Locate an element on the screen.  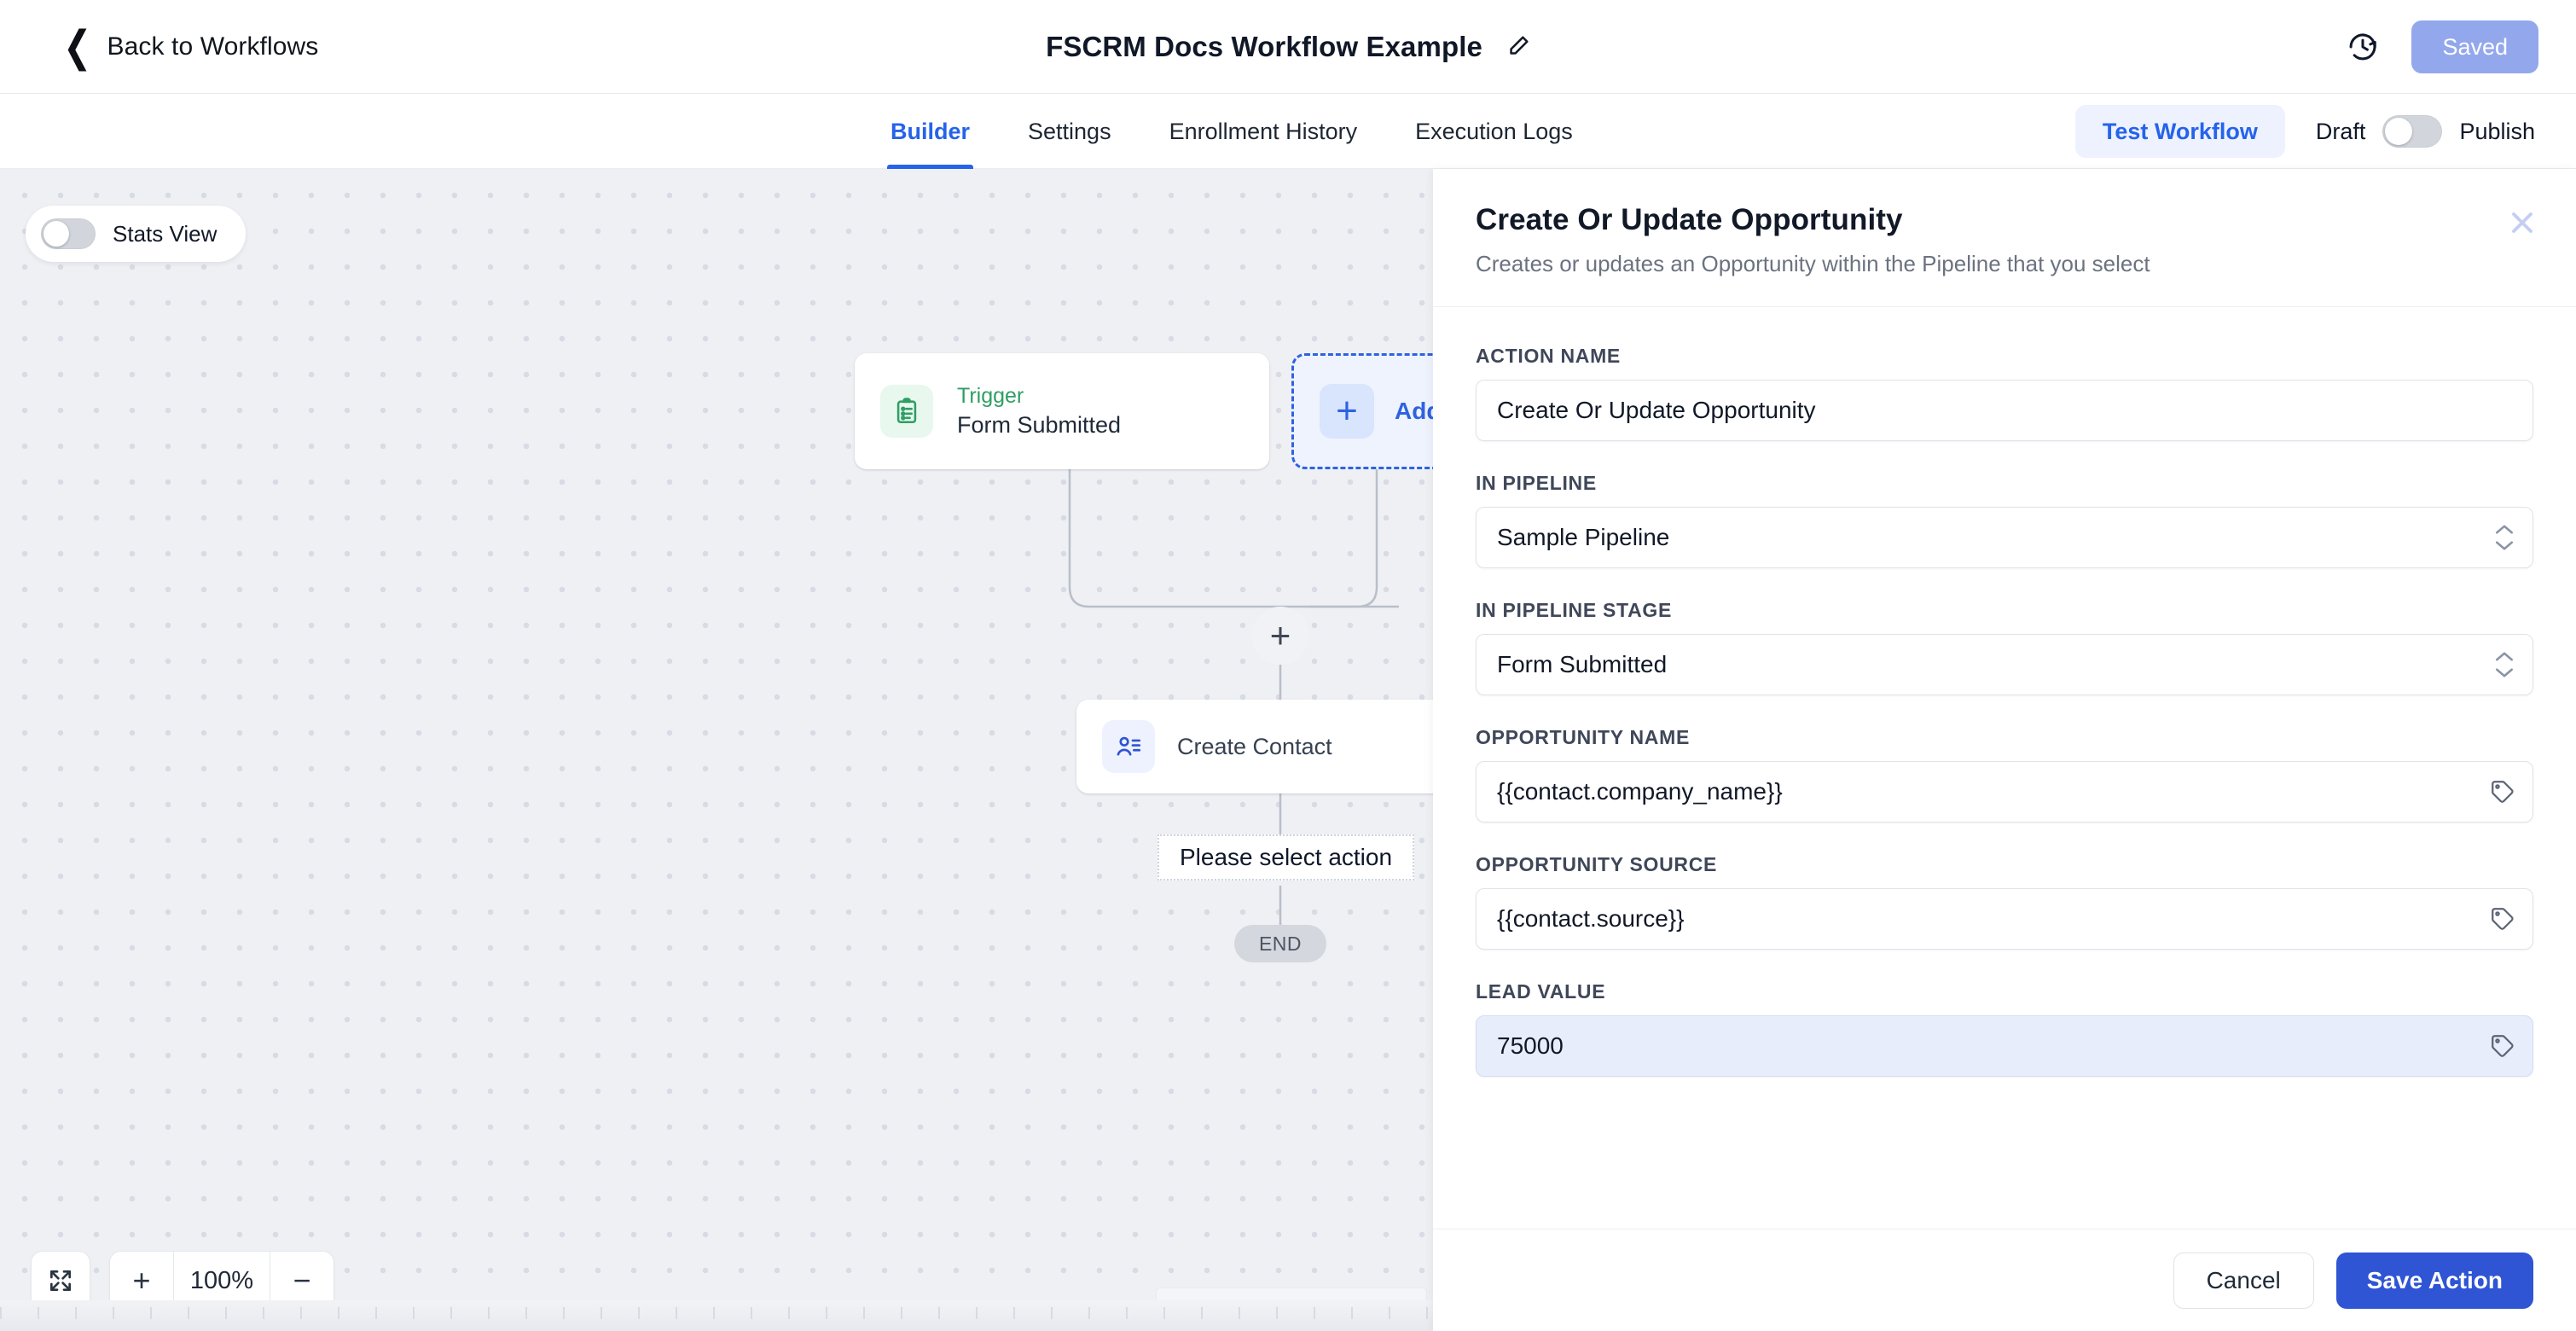
stats-view-toggle is located at coordinates (68, 233).